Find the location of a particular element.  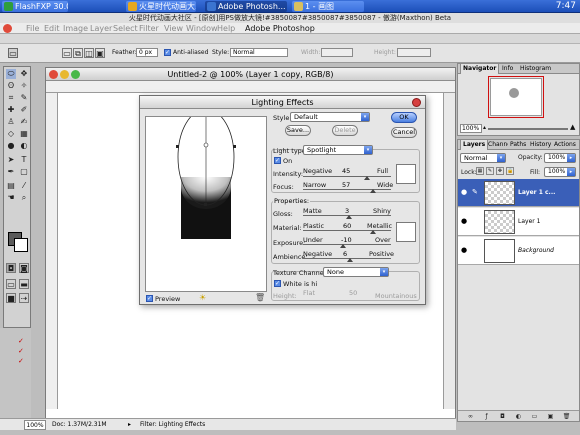

feather-input: 0 px is located at coordinates (147, 52).